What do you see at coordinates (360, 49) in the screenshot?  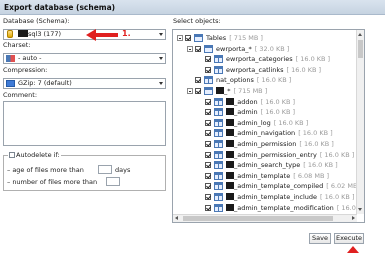 I see `vertical-scroll-thumb` at bounding box center [360, 49].